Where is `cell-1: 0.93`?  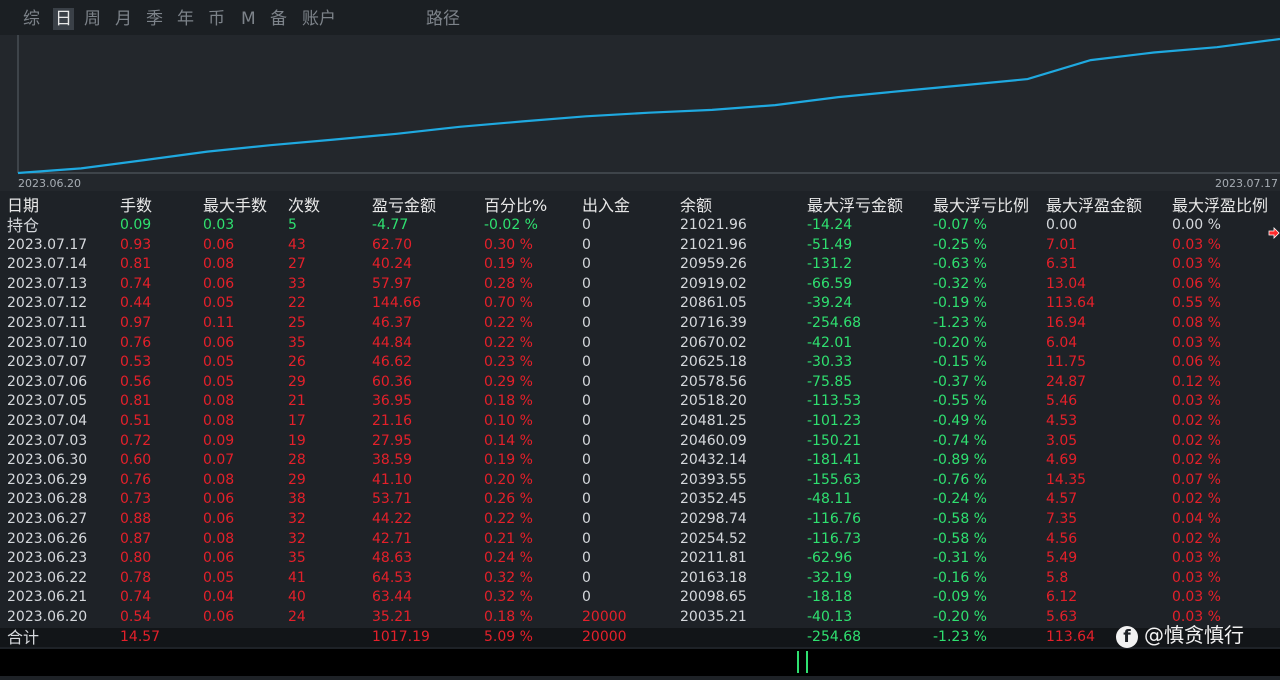 cell-1: 0.93 is located at coordinates (136, 244).